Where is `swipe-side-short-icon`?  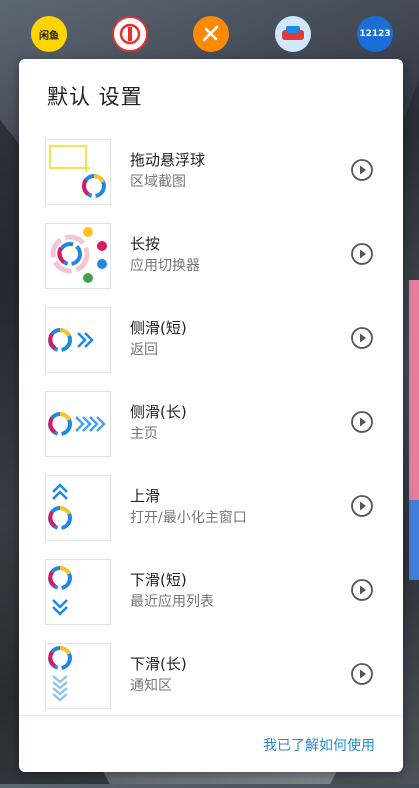 swipe-side-short-icon is located at coordinates (78, 340).